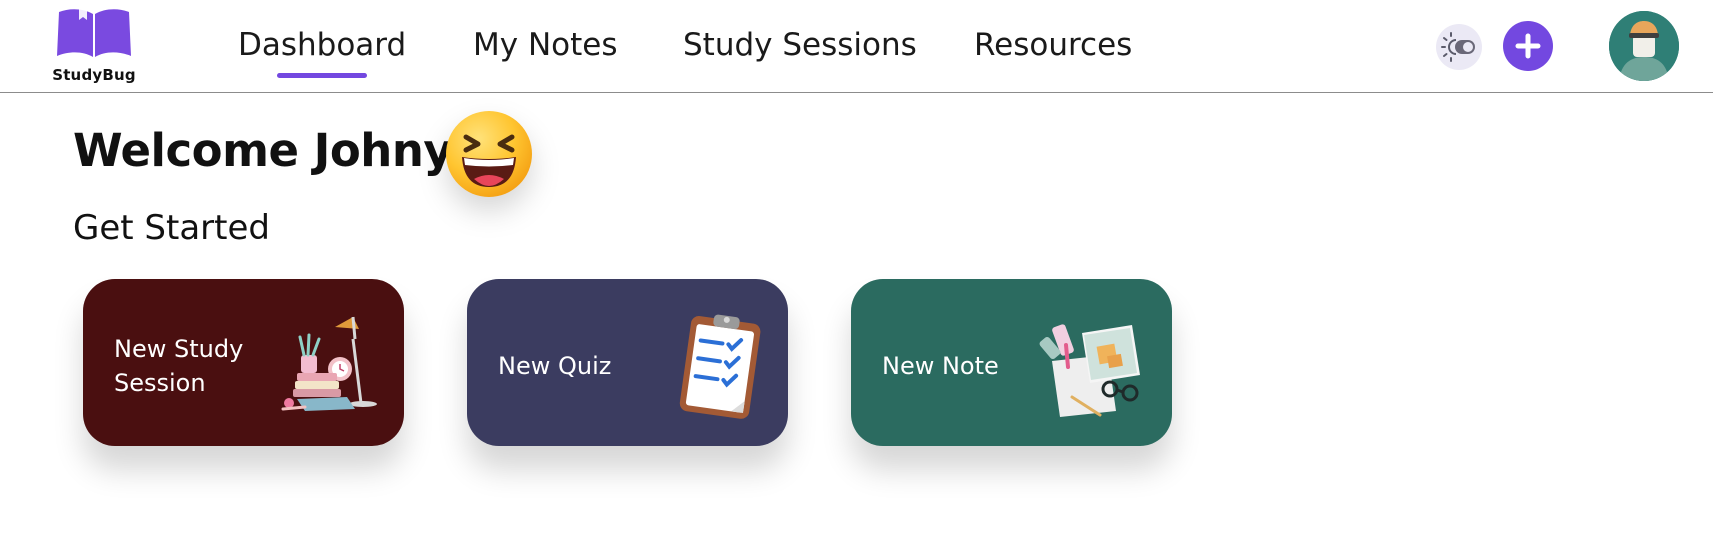  I want to click on nav-active-indicator, so click(322, 75).